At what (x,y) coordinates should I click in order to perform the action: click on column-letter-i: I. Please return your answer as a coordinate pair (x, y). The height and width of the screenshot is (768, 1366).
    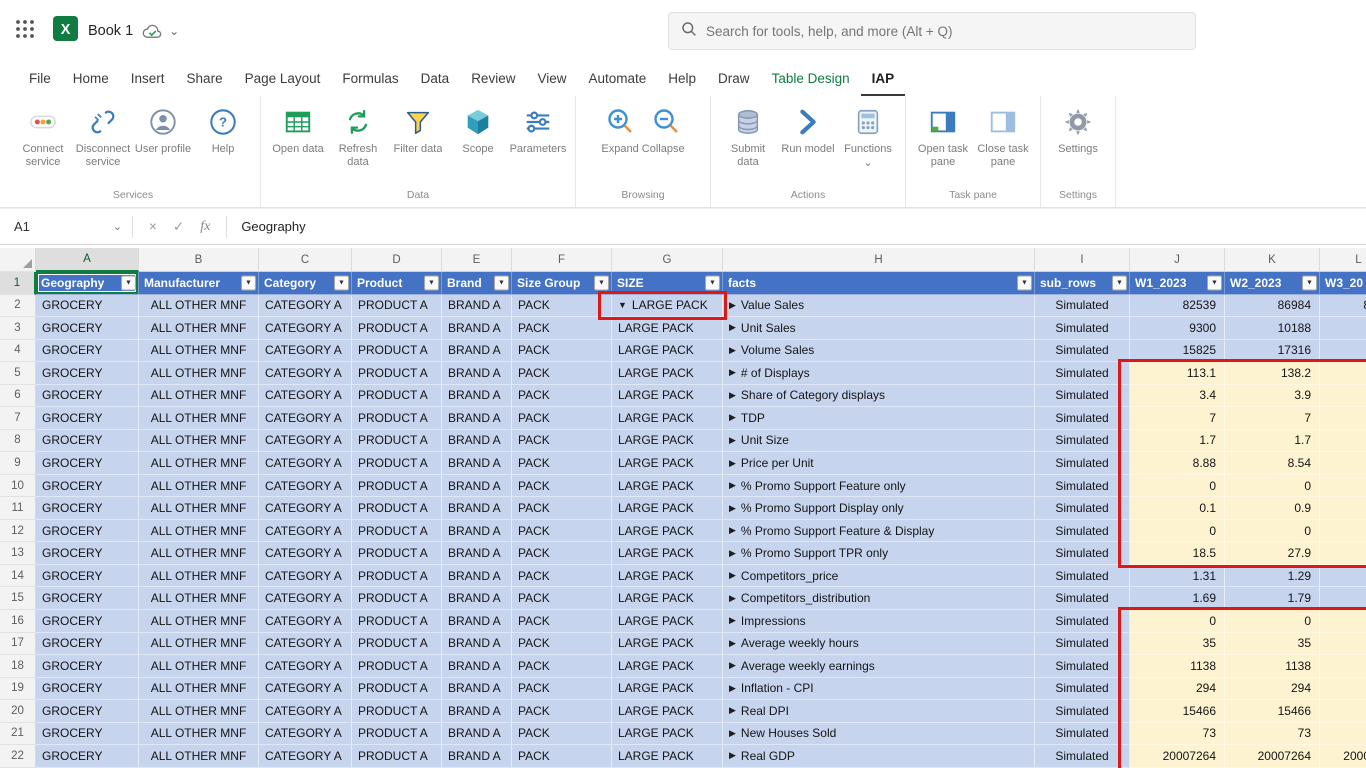
    Looking at the image, I should click on (1082, 260).